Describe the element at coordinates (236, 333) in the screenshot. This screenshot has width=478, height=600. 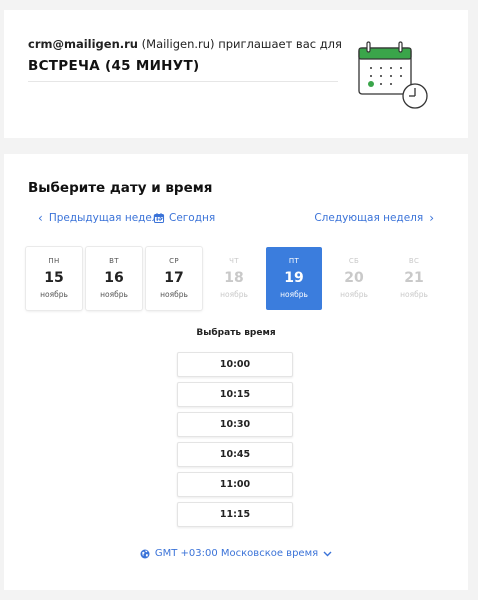
I see `time-title: Выбрать время` at that location.